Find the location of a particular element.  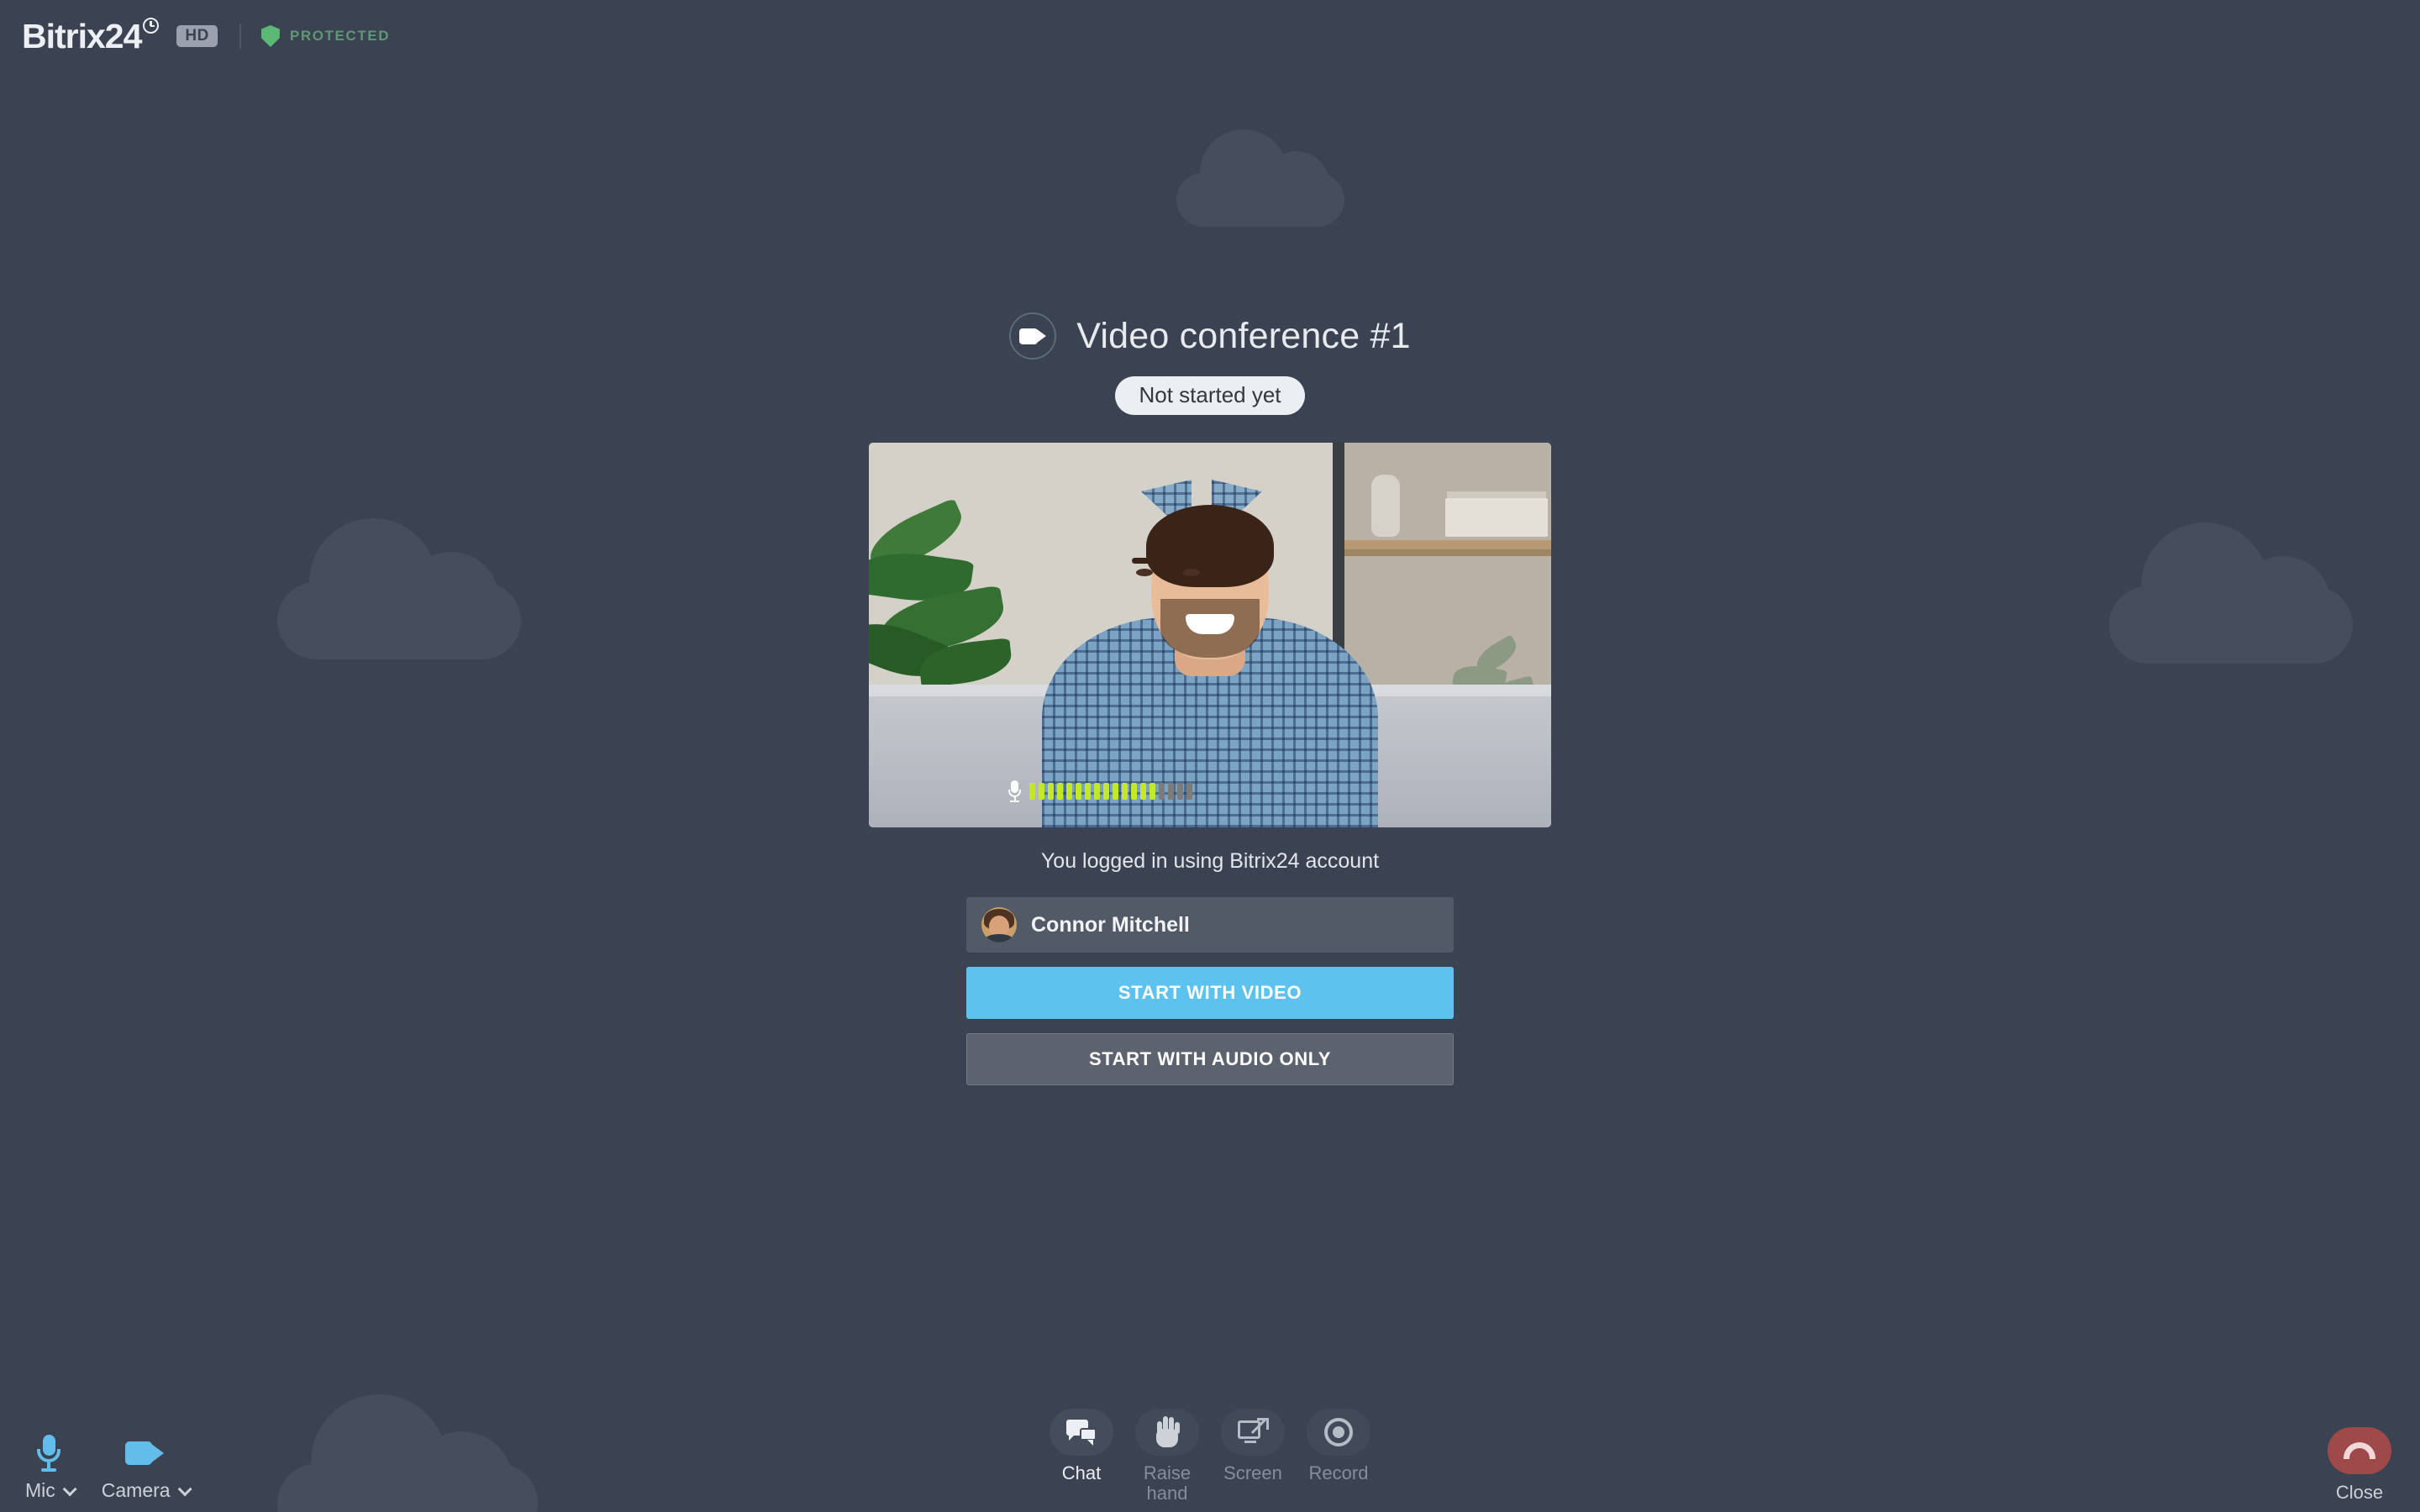

screen-share-button: Screen is located at coordinates (1253, 1445).